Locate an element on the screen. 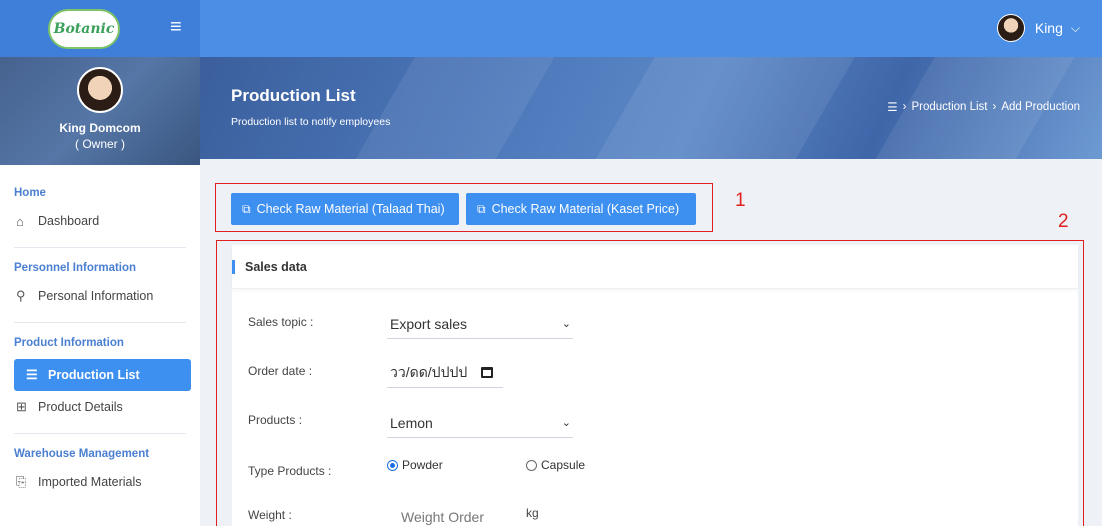 The width and height of the screenshot is (1102, 526). check-raw-material-talaad-thai-button: ⧉ Check Raw Material (Talaad Thai) is located at coordinates (345, 209).